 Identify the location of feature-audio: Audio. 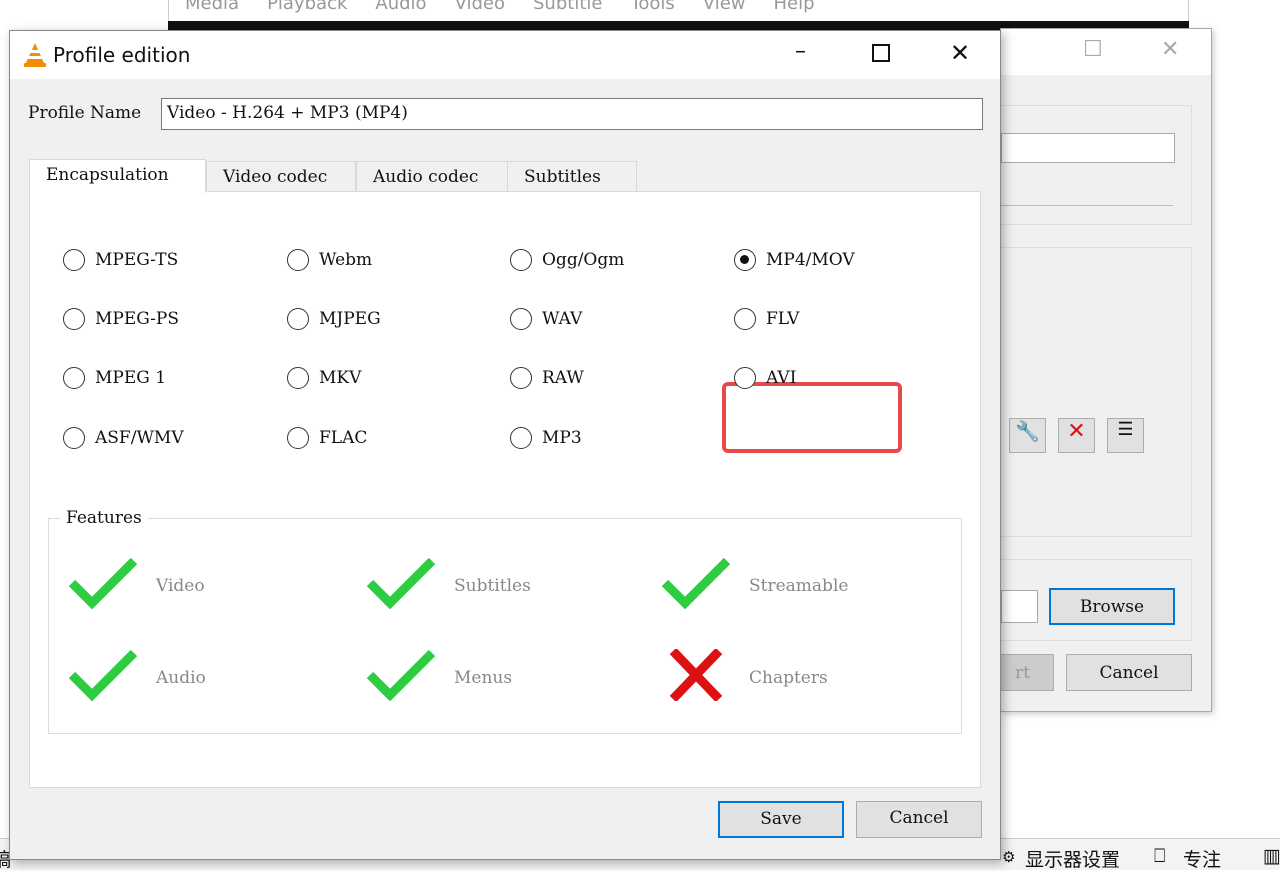
(137, 677).